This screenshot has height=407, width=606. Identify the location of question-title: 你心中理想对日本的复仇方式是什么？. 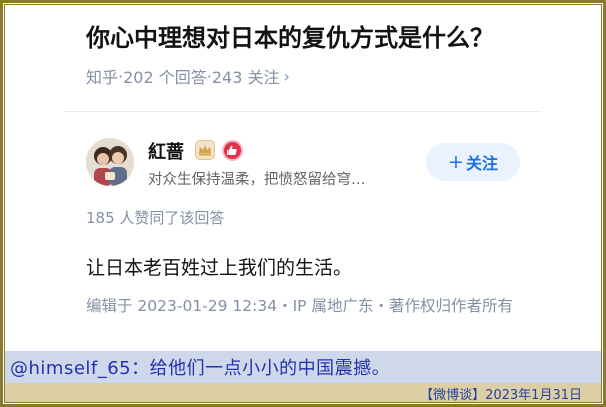
(316, 35).